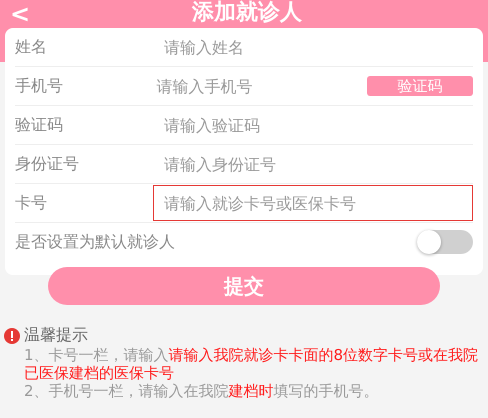 This screenshot has height=418, width=488. Describe the element at coordinates (420, 86) in the screenshot. I see `verification-code-button: 验证码` at that location.